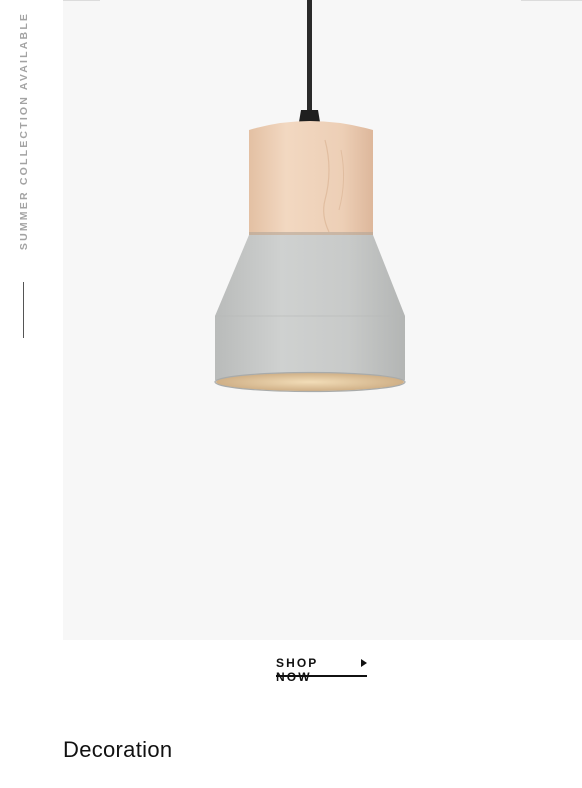 This screenshot has width=582, height=788. Describe the element at coordinates (23, 310) in the screenshot. I see `promo-divider-line` at that location.